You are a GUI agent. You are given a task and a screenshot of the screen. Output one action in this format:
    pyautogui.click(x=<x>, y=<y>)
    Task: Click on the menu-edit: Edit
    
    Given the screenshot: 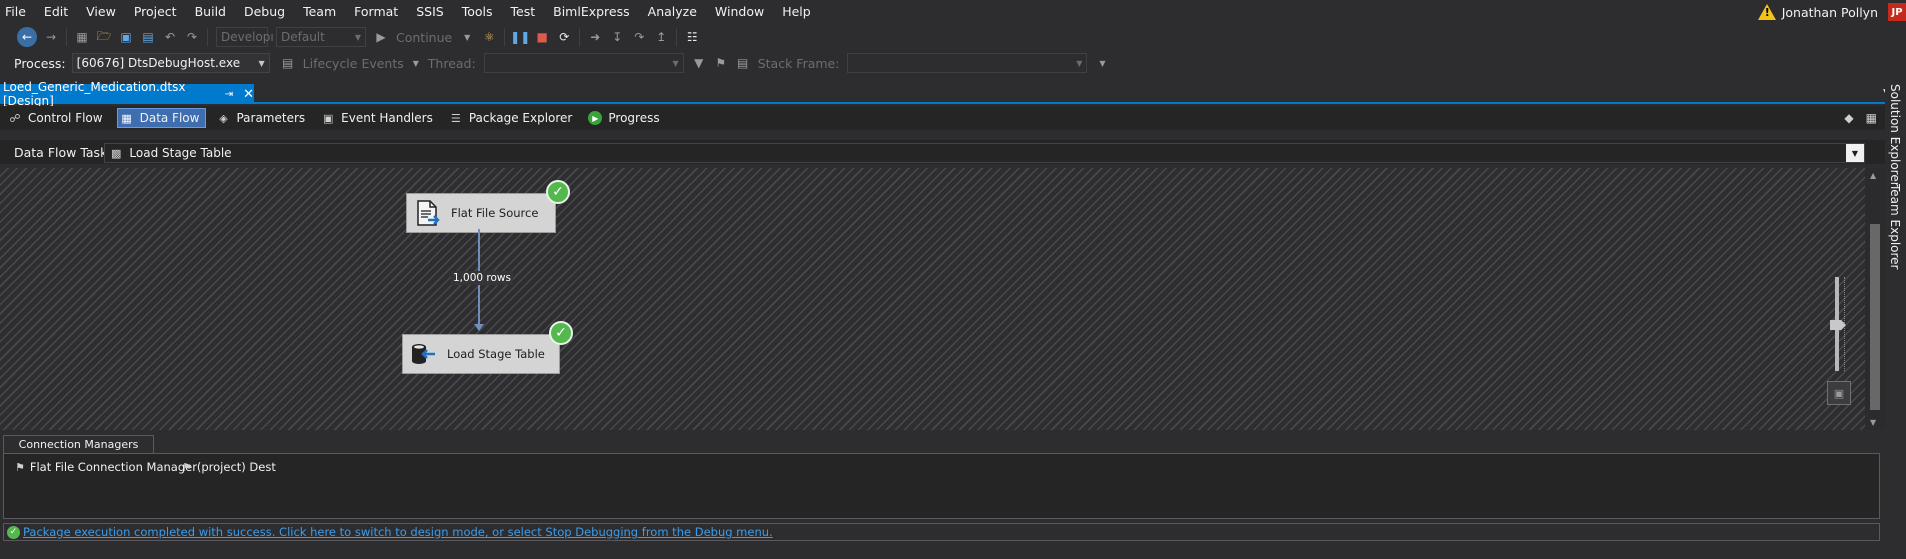 What is the action you would take?
    pyautogui.click(x=56, y=12)
    